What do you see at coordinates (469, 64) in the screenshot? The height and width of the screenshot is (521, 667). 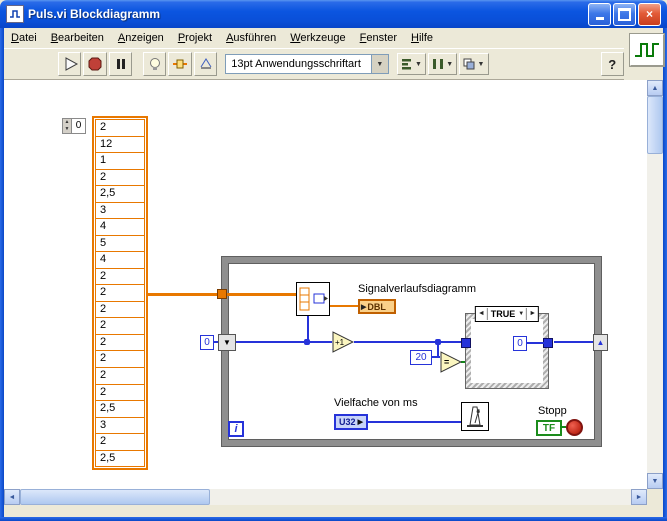 I see `reorder-objects-icon` at bounding box center [469, 64].